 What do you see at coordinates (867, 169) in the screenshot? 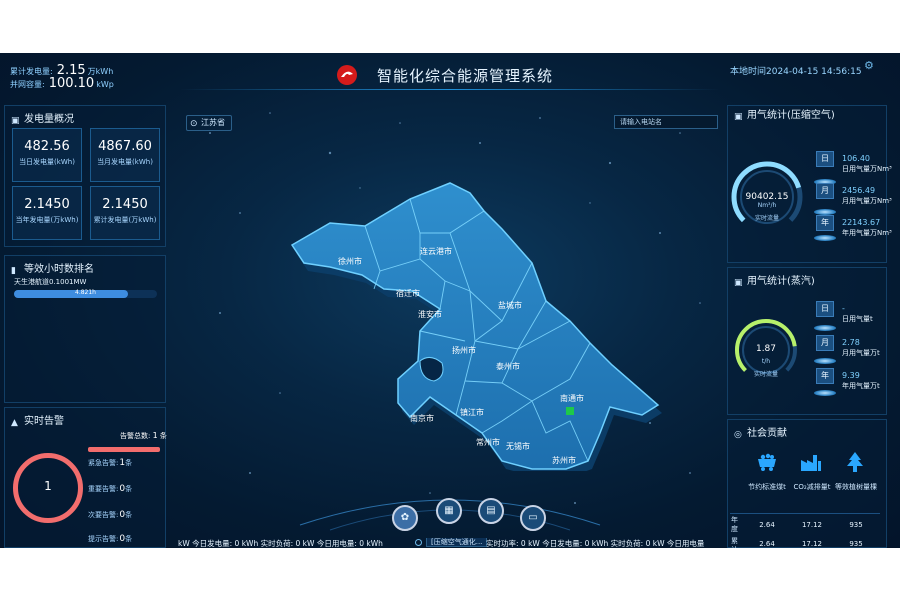
I see `gas-air-day-label: 日用气量万Nm³` at bounding box center [867, 169].